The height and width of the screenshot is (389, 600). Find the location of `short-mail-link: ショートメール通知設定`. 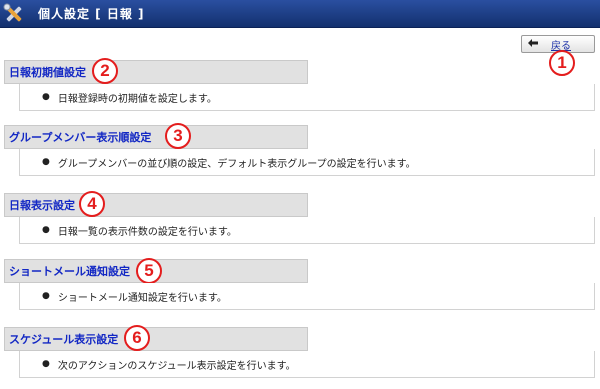

short-mail-link: ショートメール通知設定 is located at coordinates (69, 271).